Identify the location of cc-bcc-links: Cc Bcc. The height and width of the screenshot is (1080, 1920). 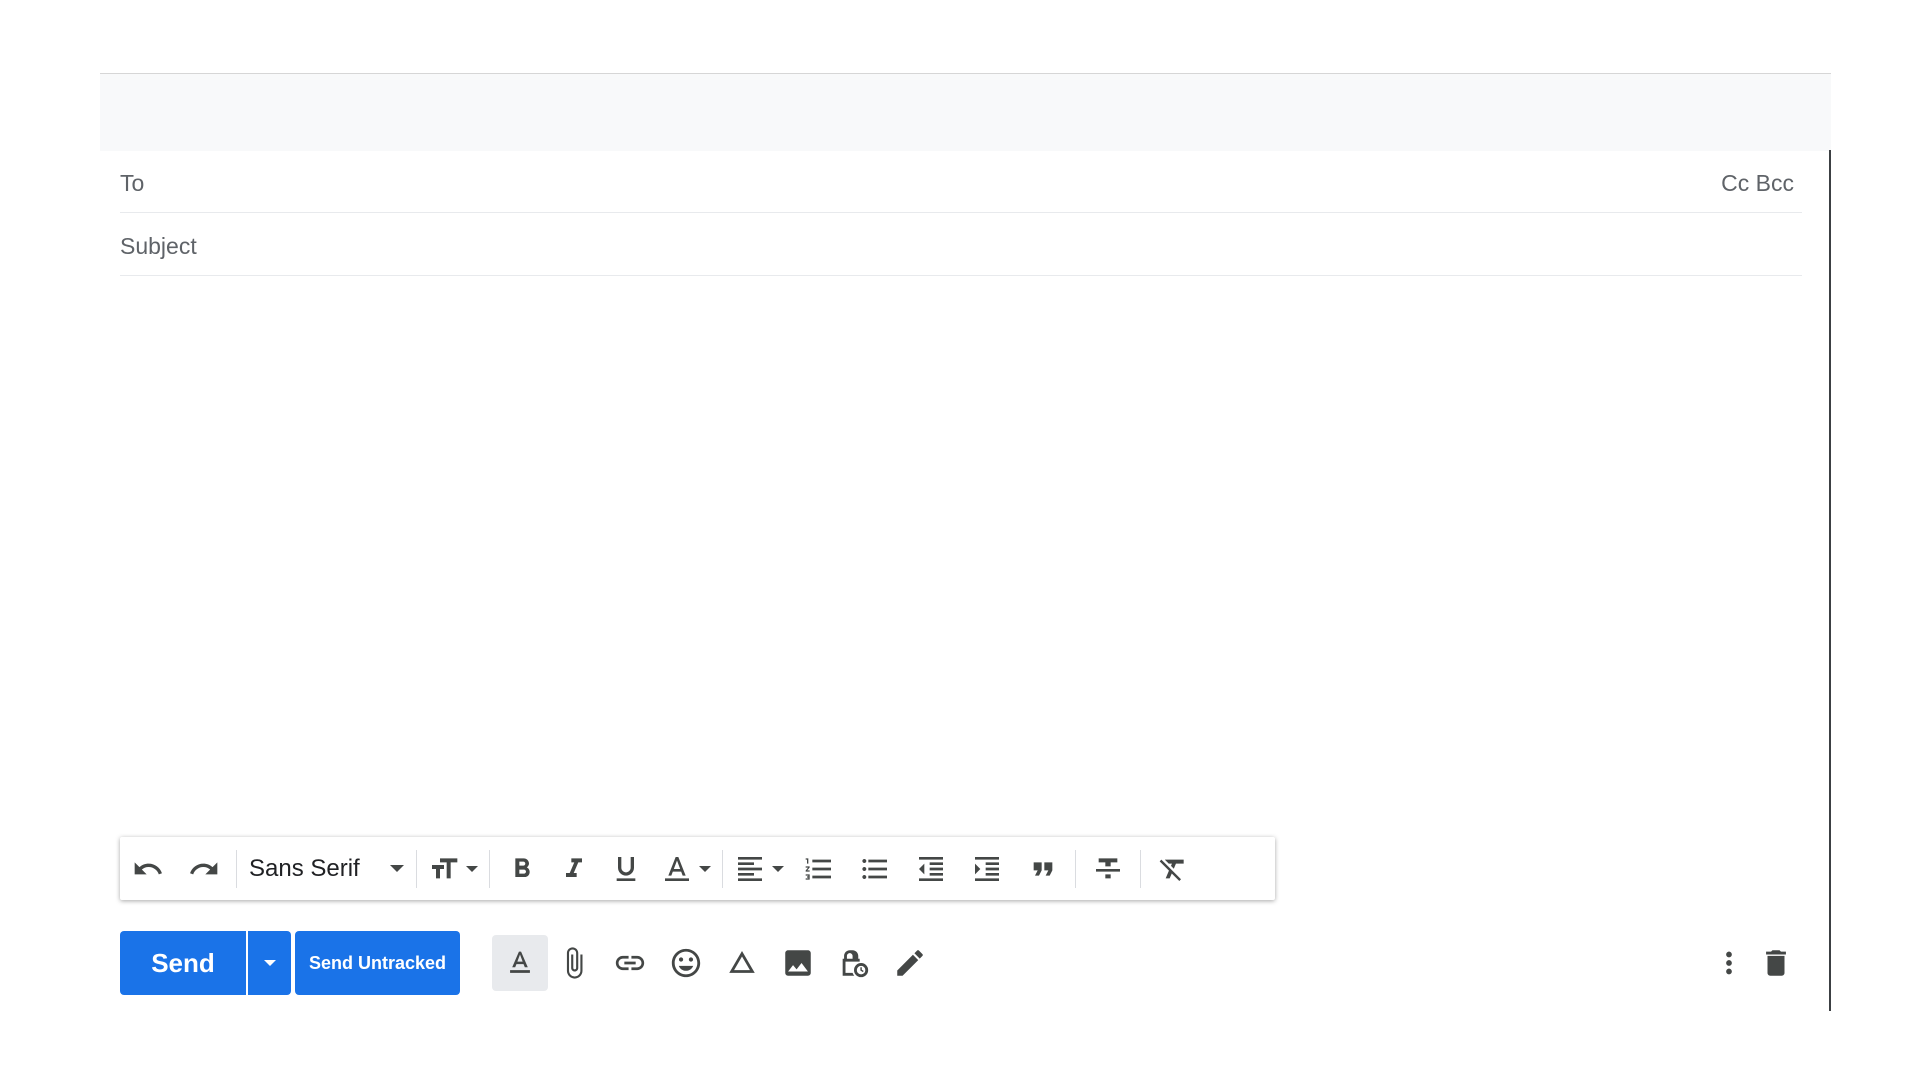
(1757, 183).